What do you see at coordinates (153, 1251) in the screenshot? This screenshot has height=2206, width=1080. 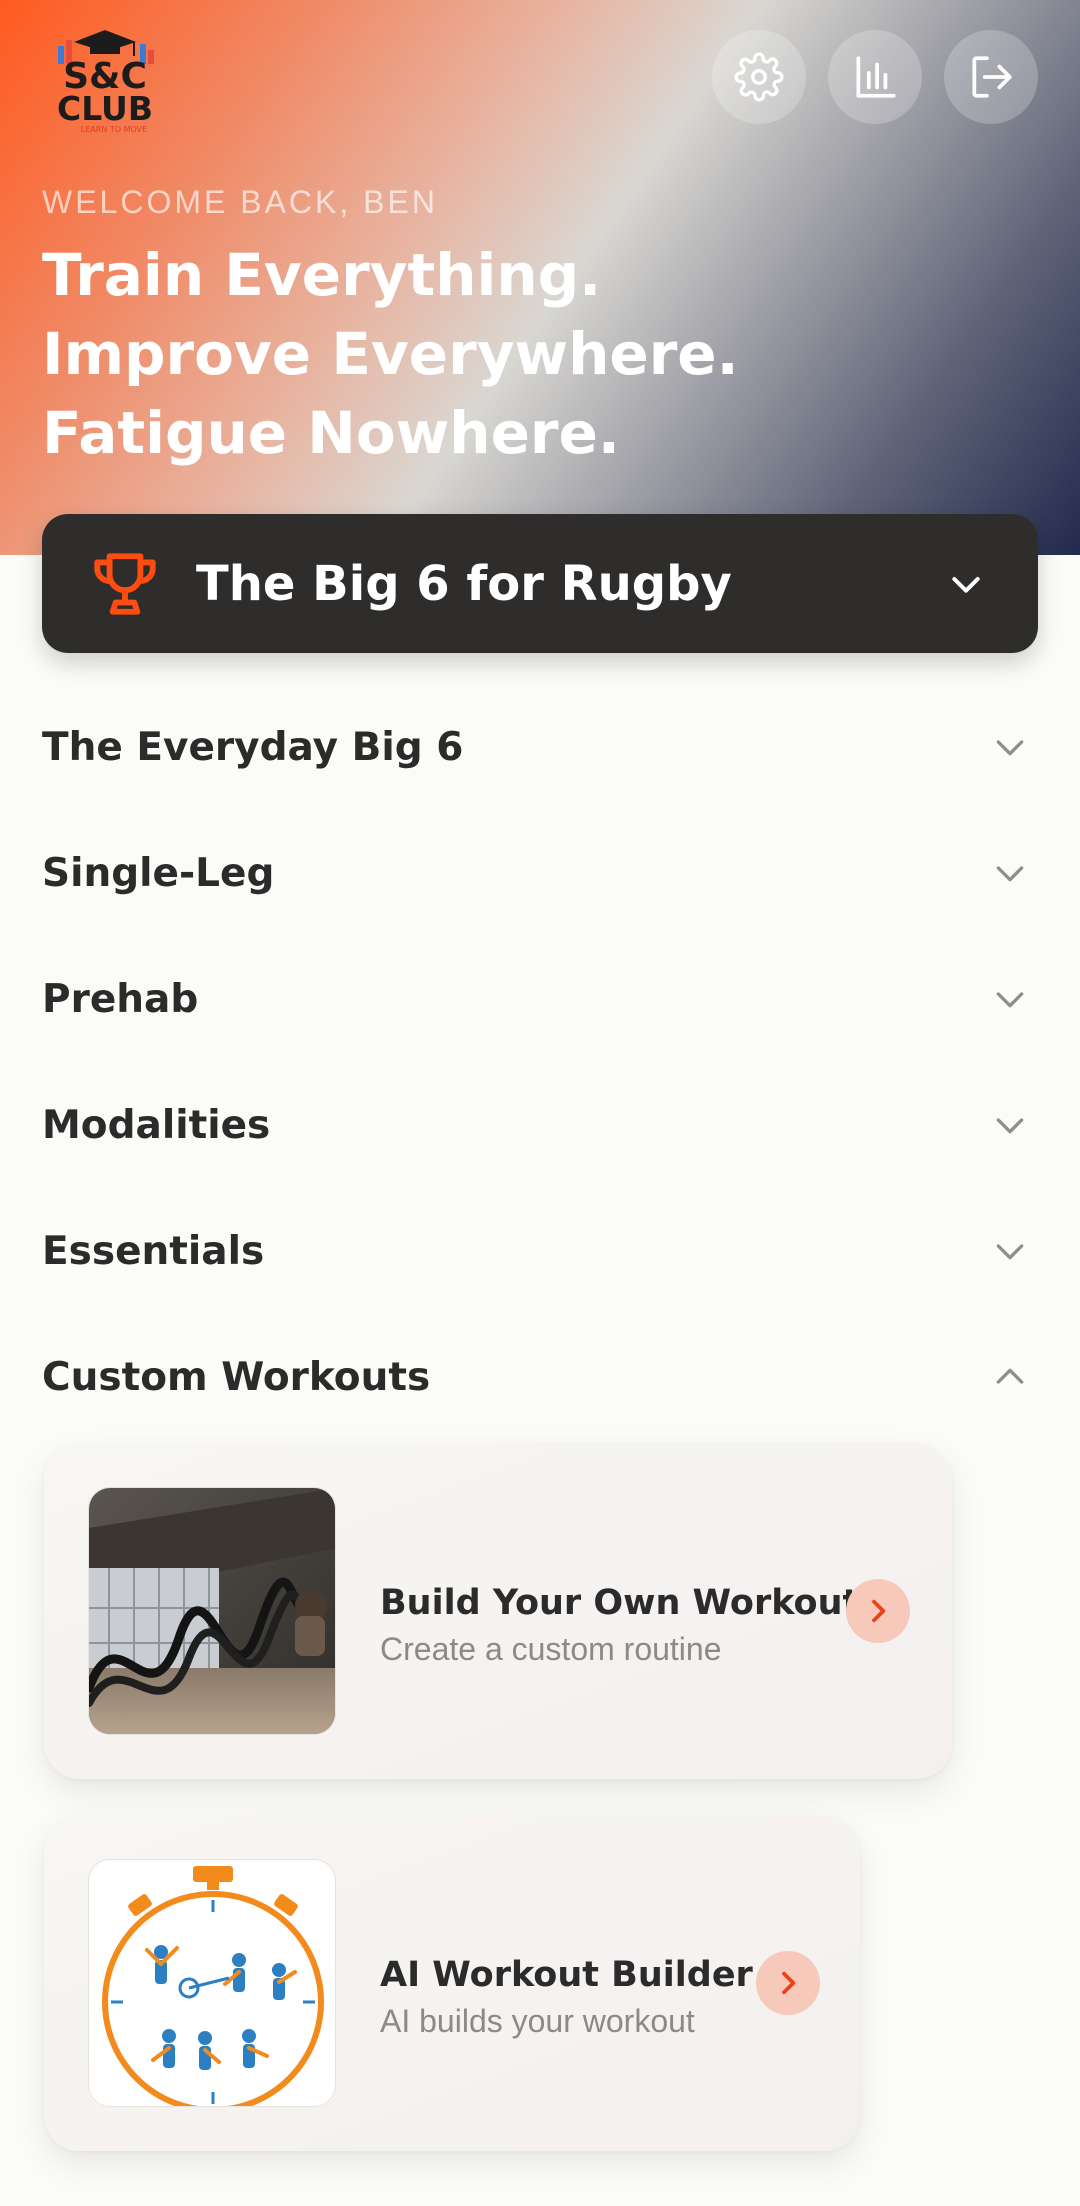 I see `section-label: Essentials` at bounding box center [153, 1251].